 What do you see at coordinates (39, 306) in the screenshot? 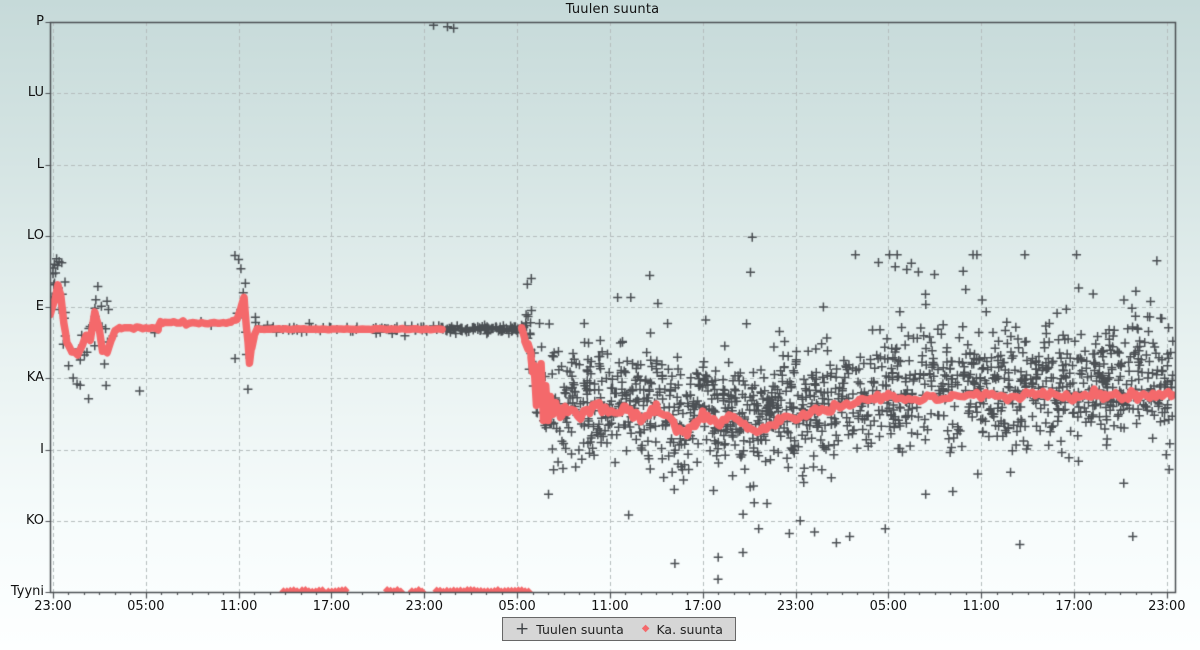
I see `y-tick-label: E` at bounding box center [39, 306].